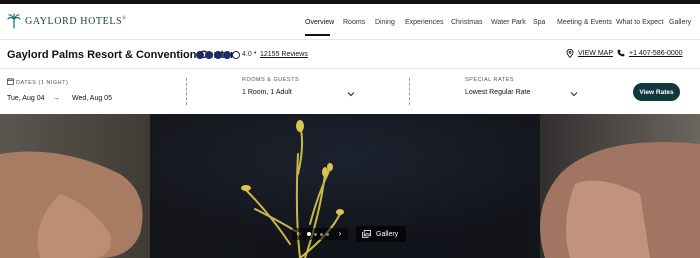 Image resolution: width=700 pixels, height=258 pixels. What do you see at coordinates (497, 92) in the screenshot?
I see `special-rates-select: Lowest Regular Rate` at bounding box center [497, 92].